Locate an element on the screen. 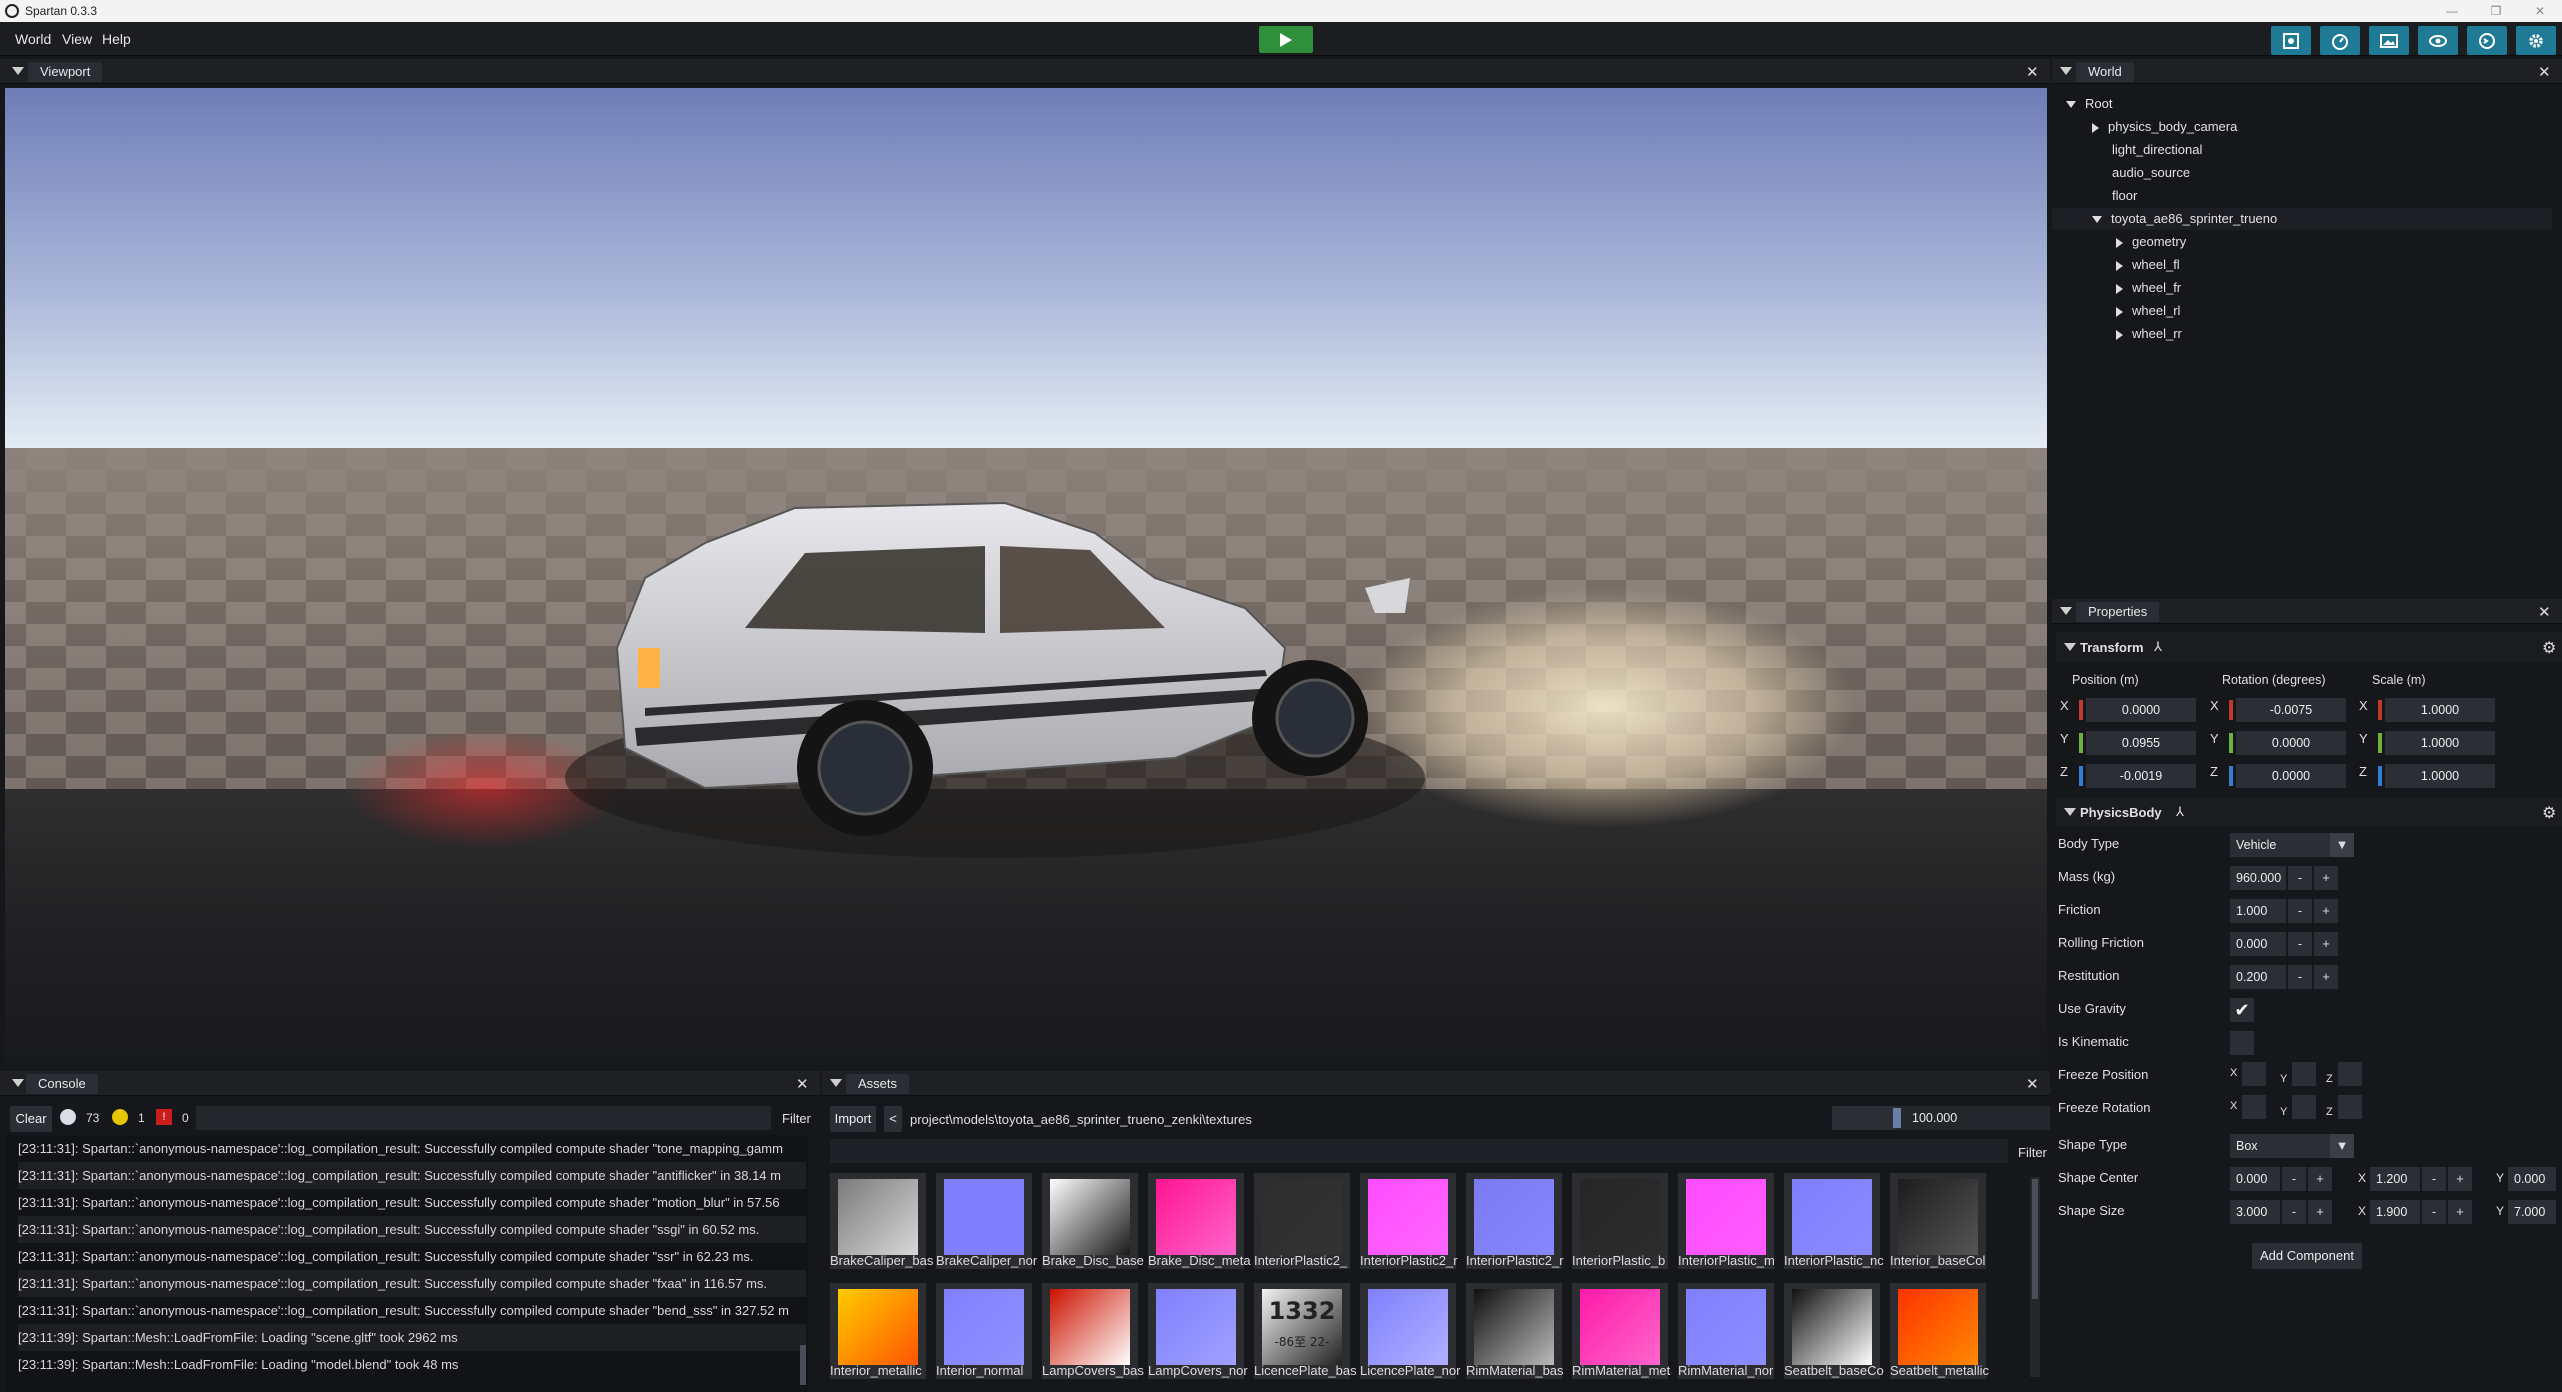  close-assets-button: ✕ is located at coordinates (2032, 1084).